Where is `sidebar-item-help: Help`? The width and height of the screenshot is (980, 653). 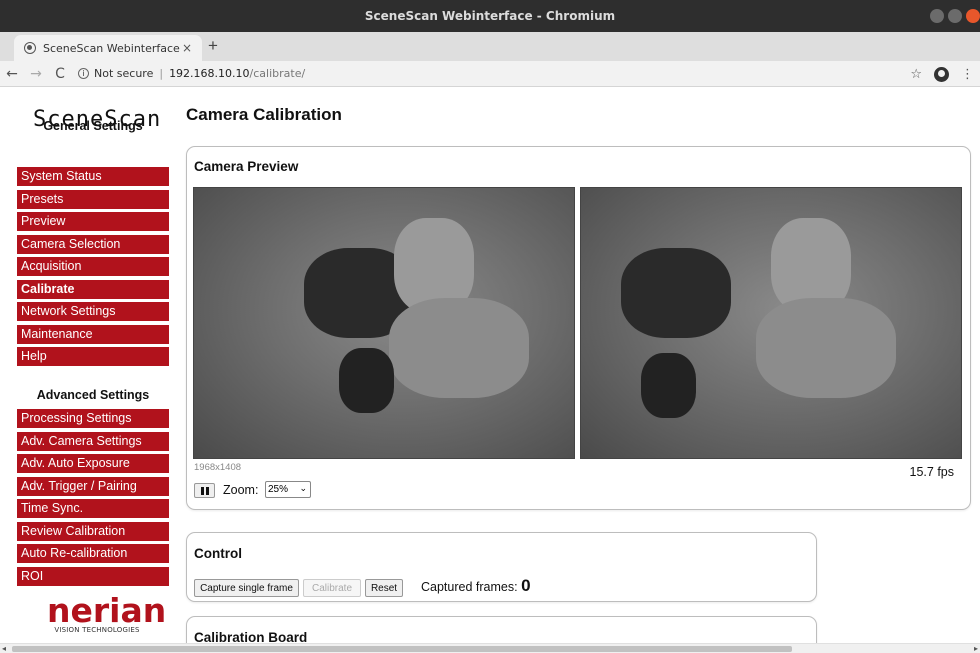
sidebar-item-help: Help is located at coordinates (93, 356).